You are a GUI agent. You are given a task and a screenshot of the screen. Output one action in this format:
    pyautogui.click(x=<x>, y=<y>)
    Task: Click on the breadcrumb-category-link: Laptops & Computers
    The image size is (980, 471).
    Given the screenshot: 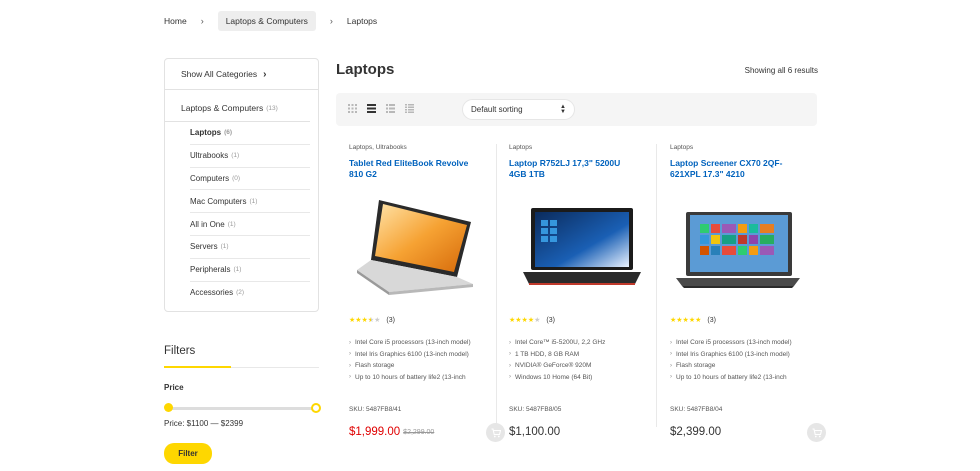 What is the action you would take?
    pyautogui.click(x=266, y=21)
    